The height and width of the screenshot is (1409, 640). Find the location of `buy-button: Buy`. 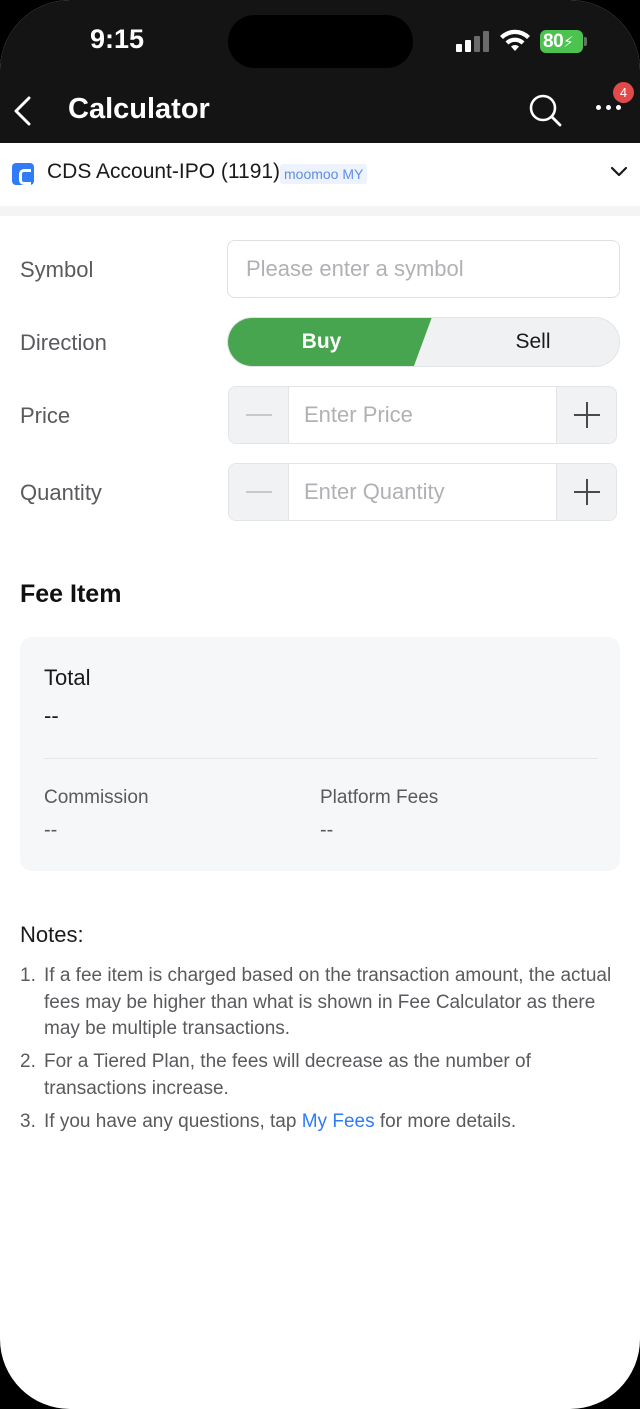

buy-button: Buy is located at coordinates (330, 342).